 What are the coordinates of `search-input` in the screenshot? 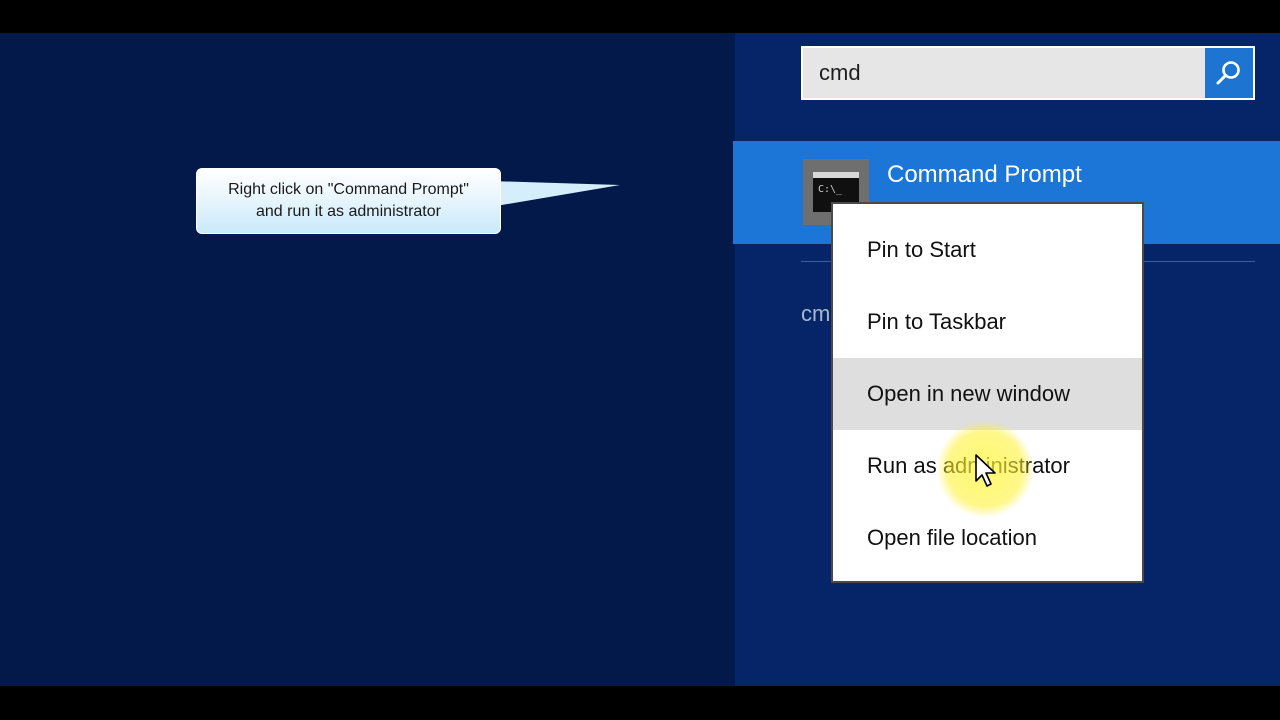 It's located at (1004, 73).